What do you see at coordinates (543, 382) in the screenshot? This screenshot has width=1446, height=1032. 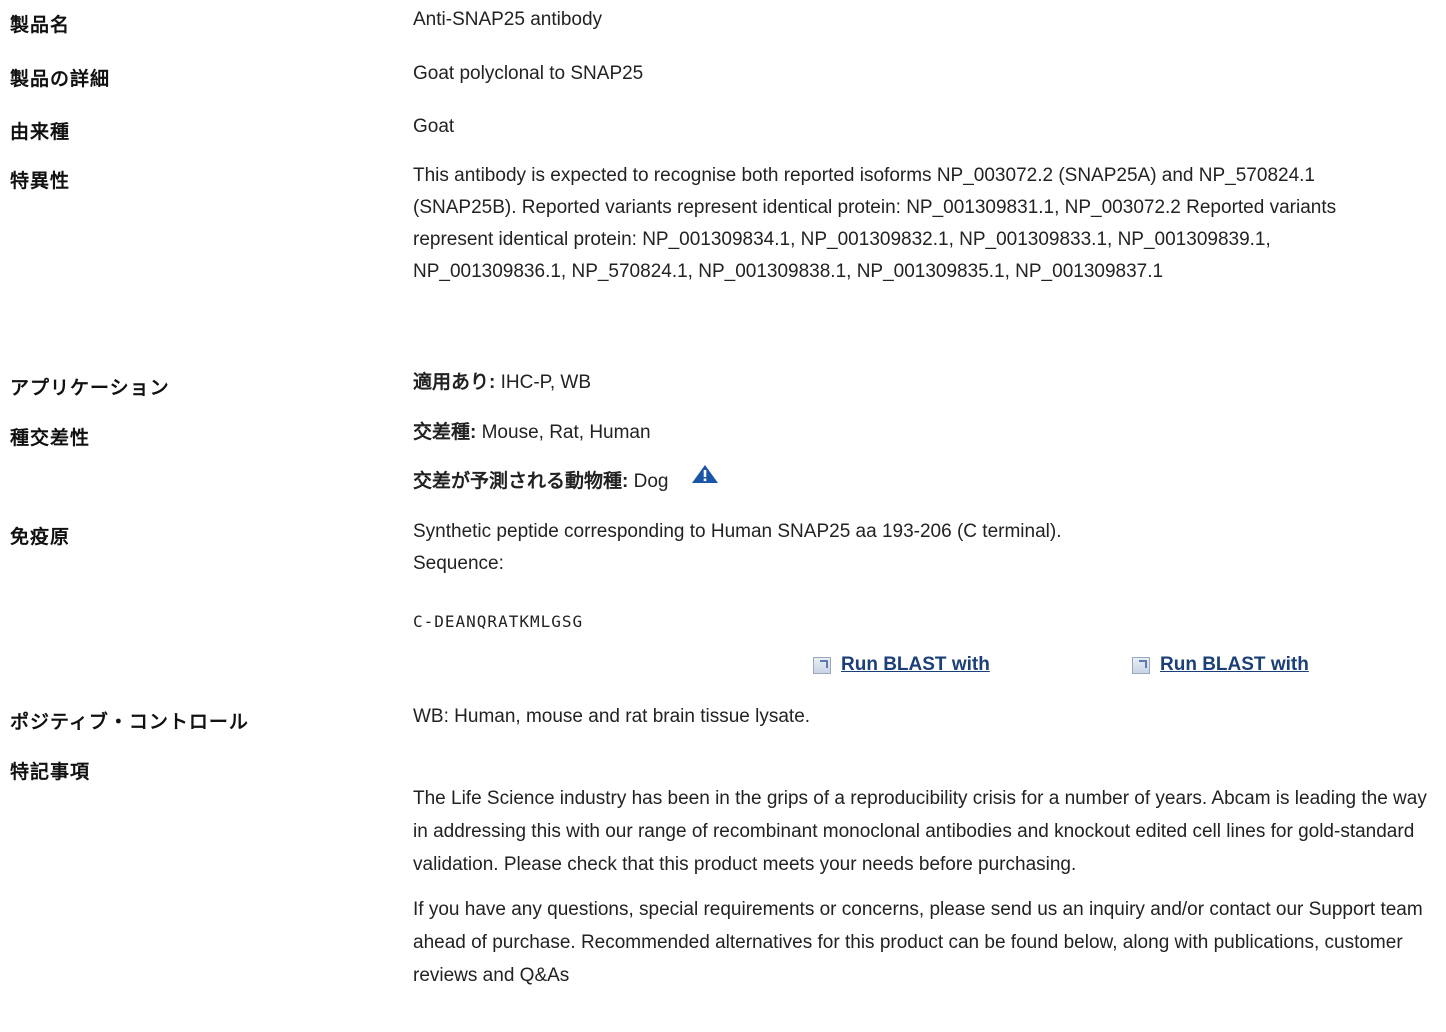 I see `applications-list: IHC-P, WB` at bounding box center [543, 382].